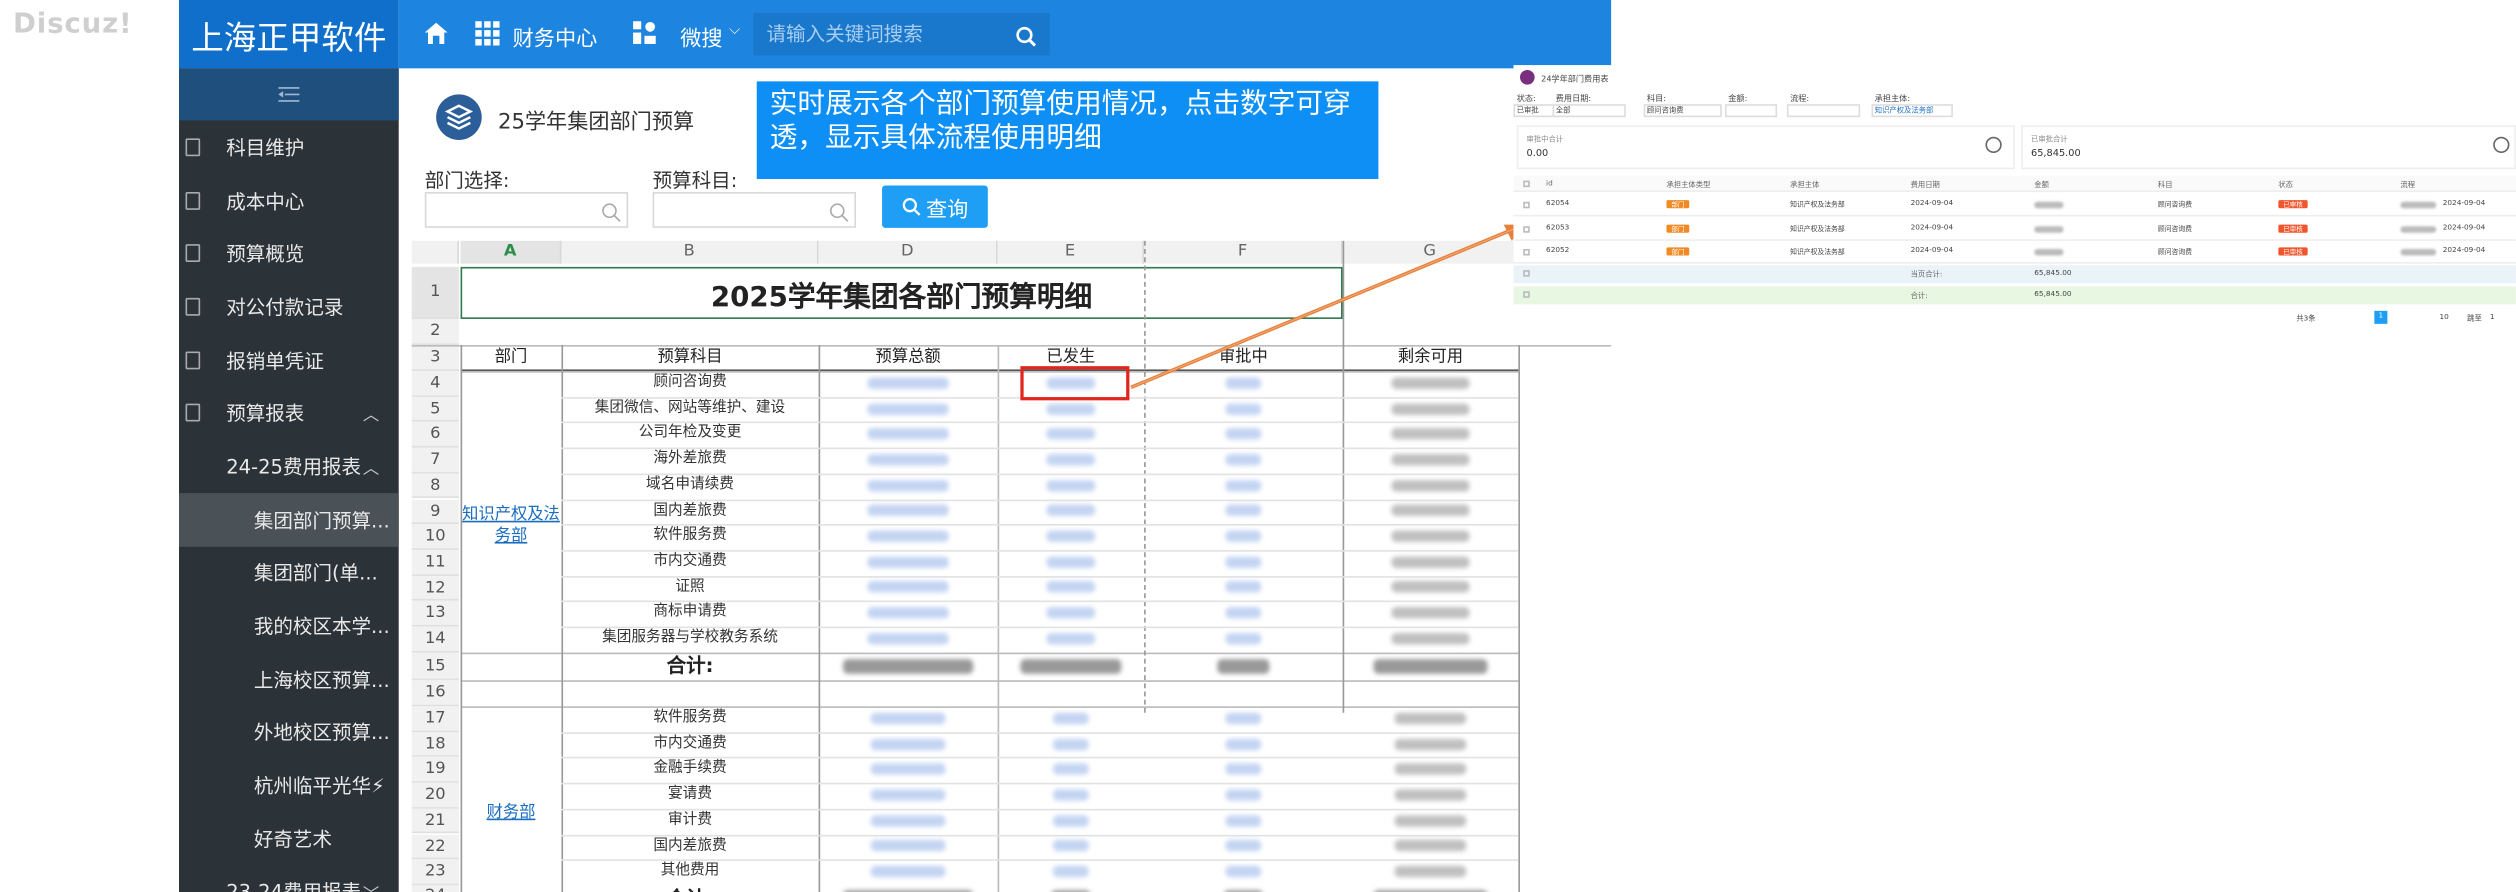 The image size is (2516, 892). Describe the element at coordinates (511, 813) in the screenshot. I see `dept-link: 财务部` at that location.